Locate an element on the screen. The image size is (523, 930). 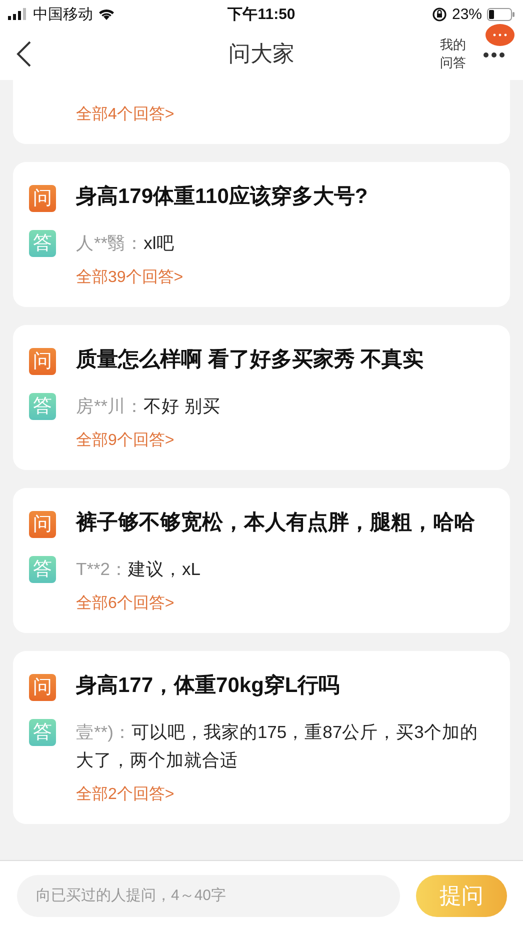
answer-text: 房**川：不好 别买 is located at coordinates (148, 406).